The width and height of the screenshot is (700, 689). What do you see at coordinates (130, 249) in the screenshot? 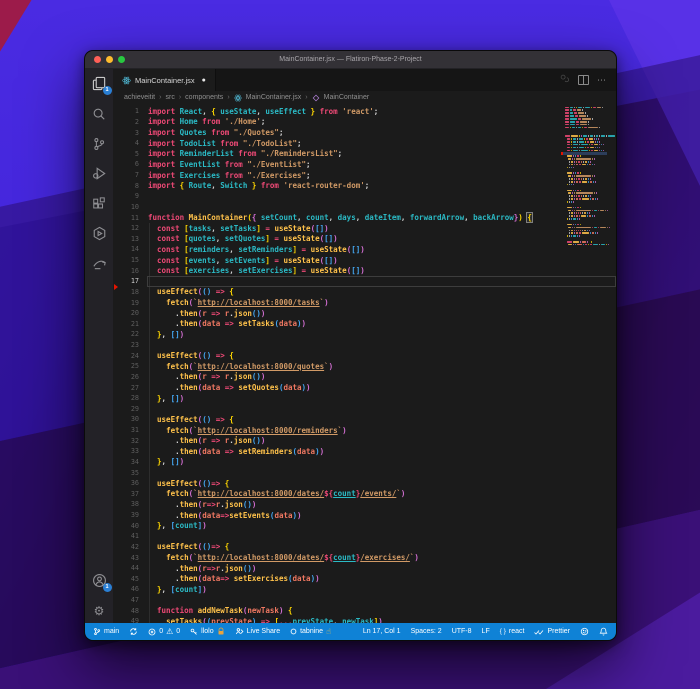
I see `line-number: 14` at bounding box center [130, 249].